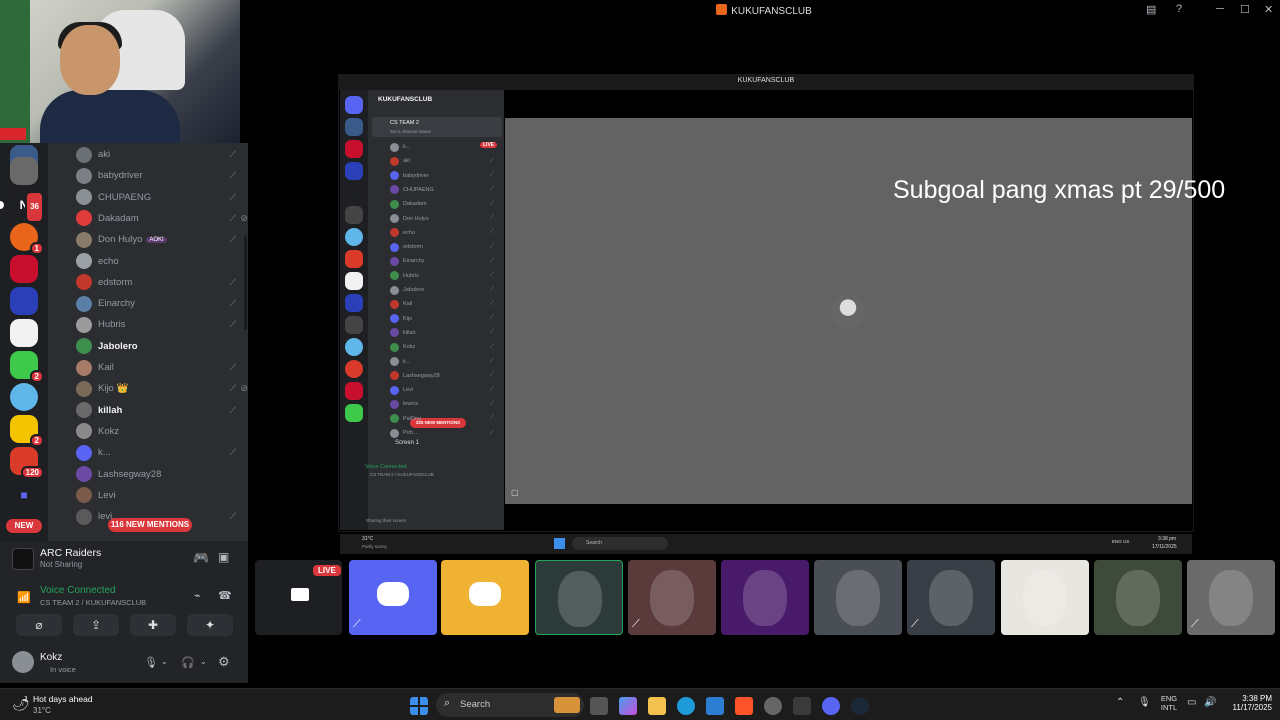 The height and width of the screenshot is (720, 1280). What do you see at coordinates (162, 367) in the screenshot?
I see `list-item: Kail ⟋` at bounding box center [162, 367].